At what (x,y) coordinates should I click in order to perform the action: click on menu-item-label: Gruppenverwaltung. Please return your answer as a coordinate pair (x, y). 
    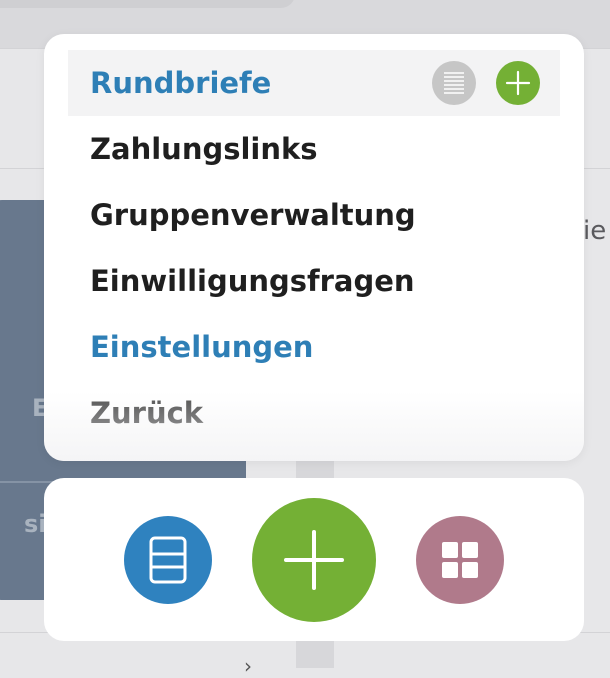
    Looking at the image, I should click on (253, 215).